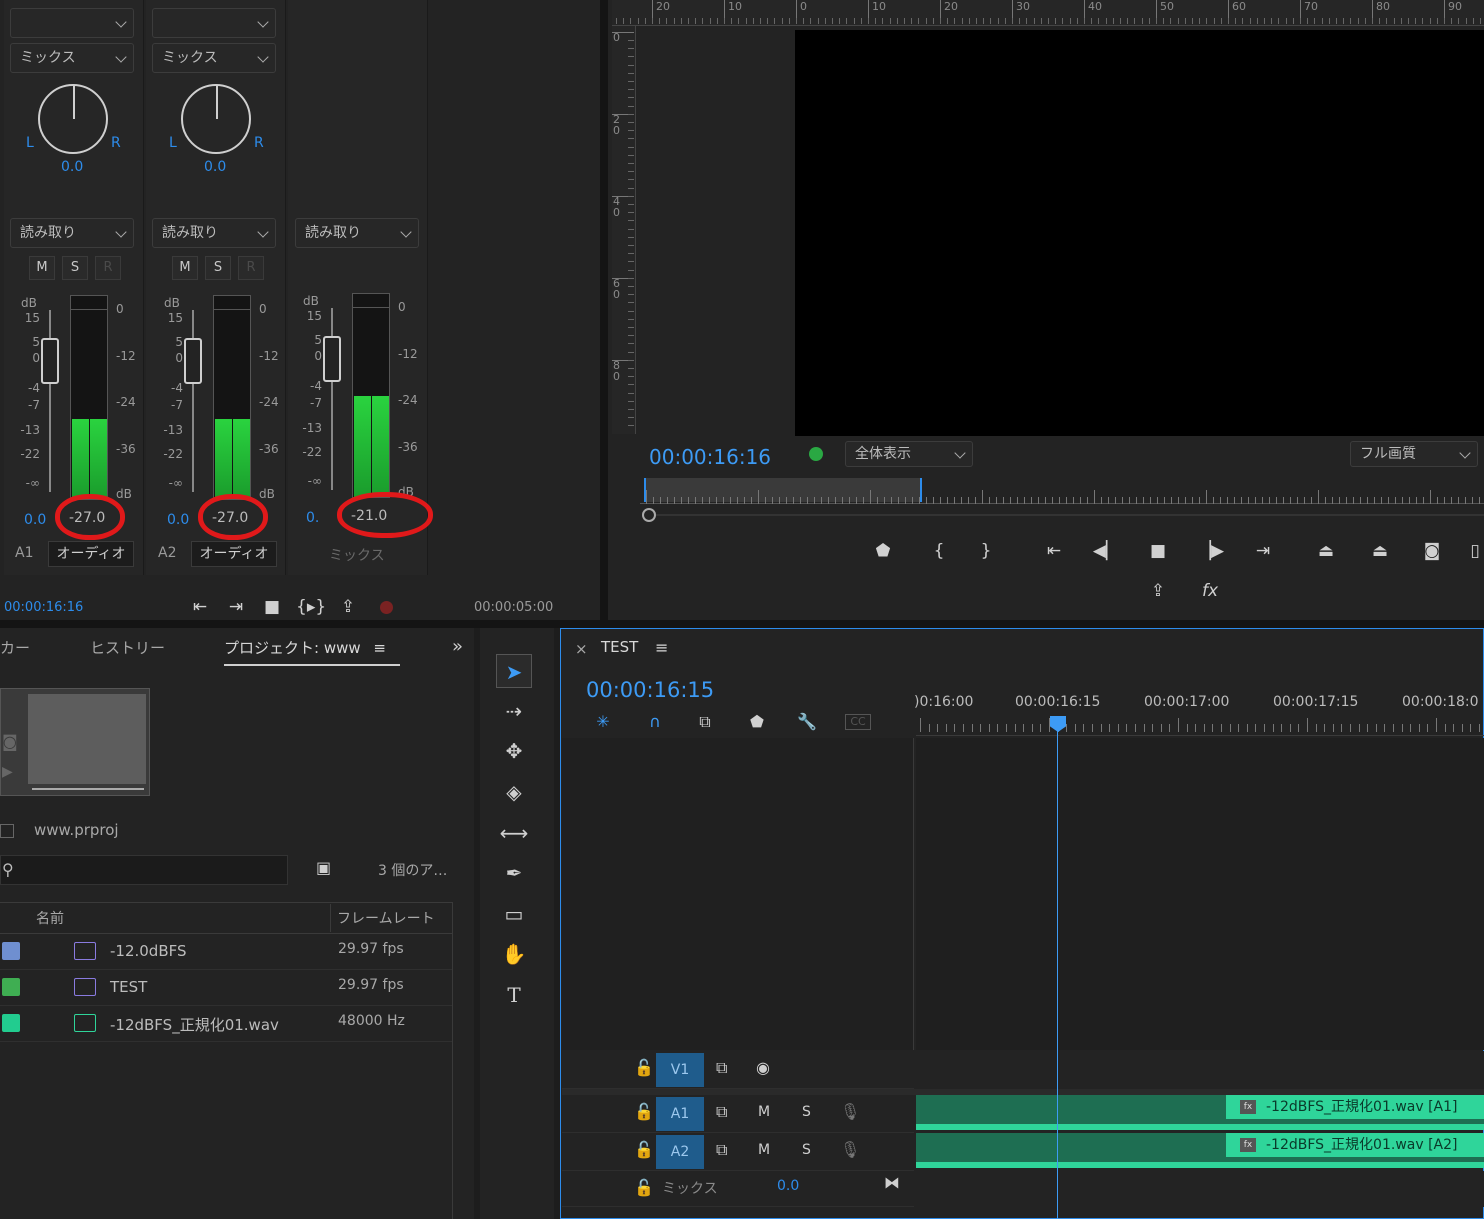 Image resolution: width=1484 pixels, height=1219 pixels. Describe the element at coordinates (1326, 551) in the screenshot. I see `lift-icon: ⏏` at that location.